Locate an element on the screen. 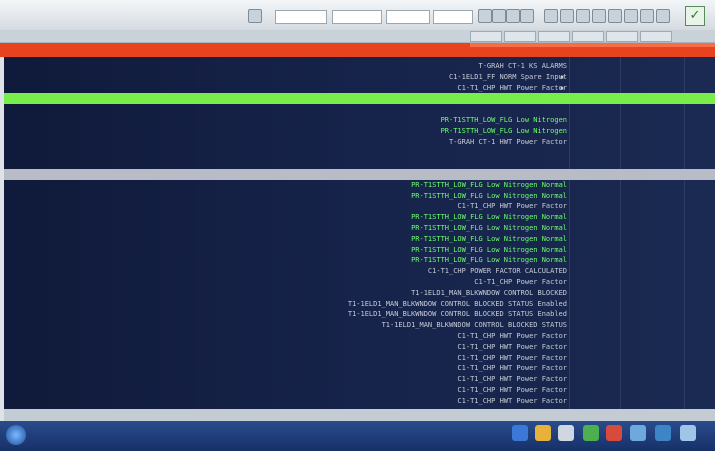  event-description: C1-T1_CHP Power Factor is located at coordinates (520, 282).